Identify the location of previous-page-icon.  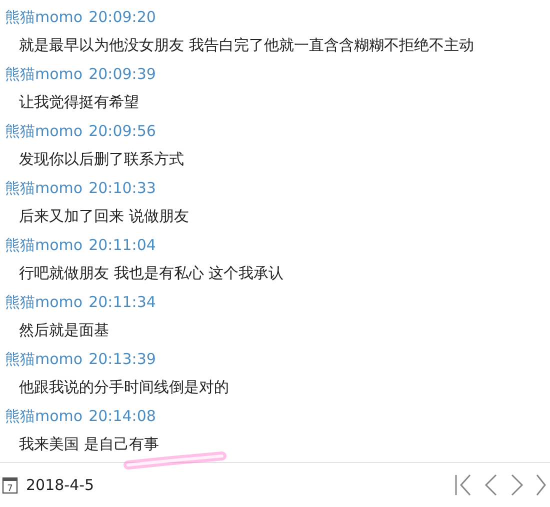
(491, 485).